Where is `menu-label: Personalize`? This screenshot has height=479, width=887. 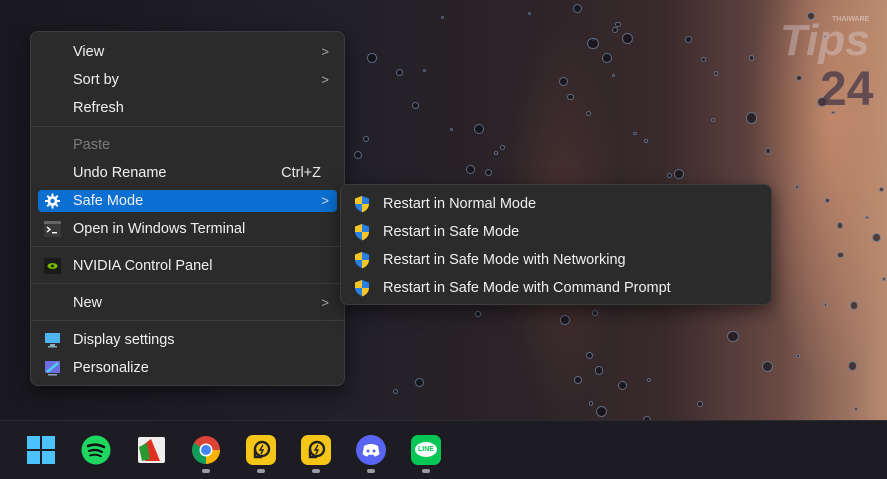 menu-label: Personalize is located at coordinates (111, 368).